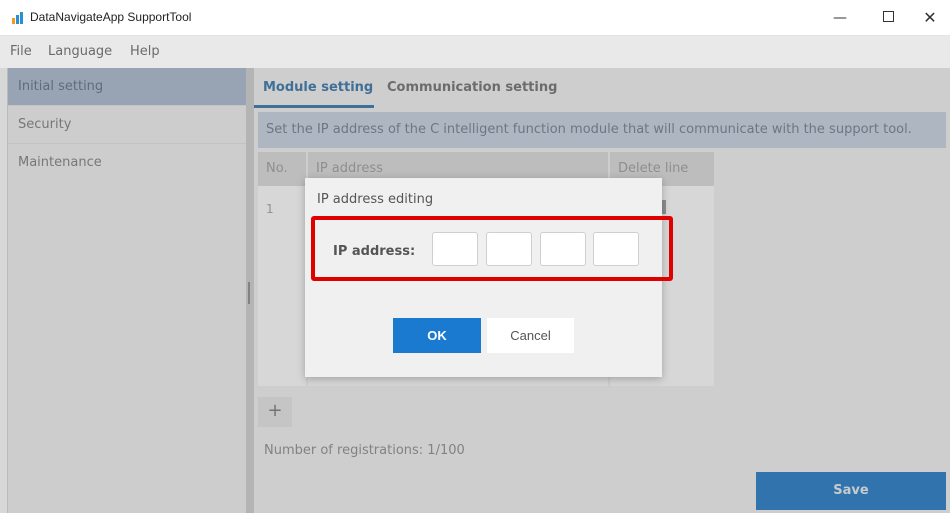 Image resolution: width=950 pixels, height=513 pixels. What do you see at coordinates (111, 17) in the screenshot?
I see `window-title: DataNavigateApp SupportTool` at bounding box center [111, 17].